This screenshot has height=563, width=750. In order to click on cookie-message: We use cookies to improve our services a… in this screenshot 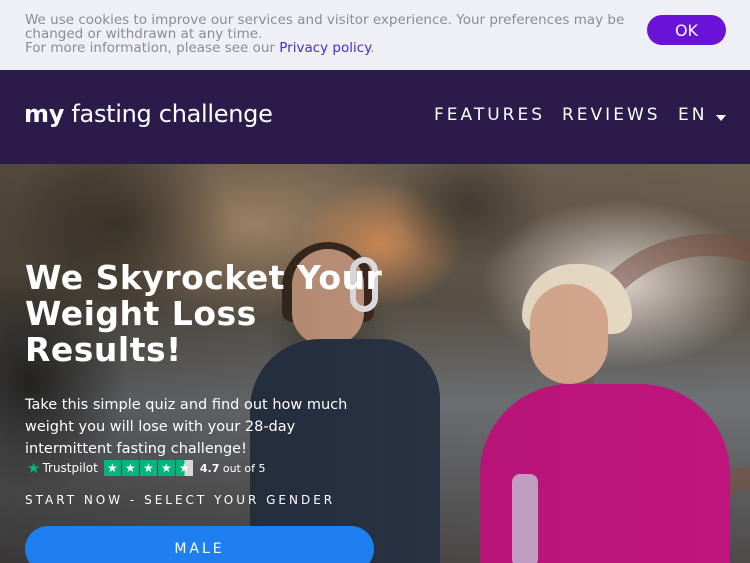, I will do `click(325, 27)`.